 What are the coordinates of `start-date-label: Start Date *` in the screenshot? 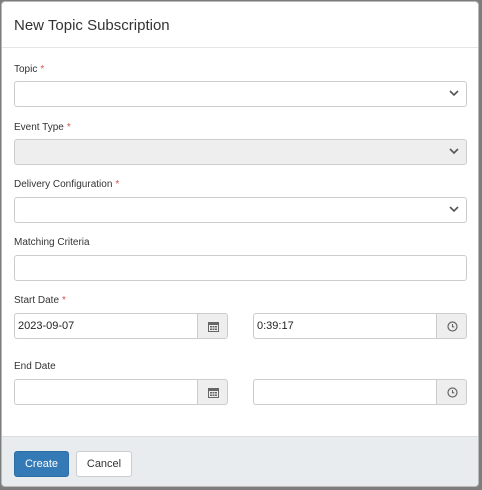 It's located at (40, 300).